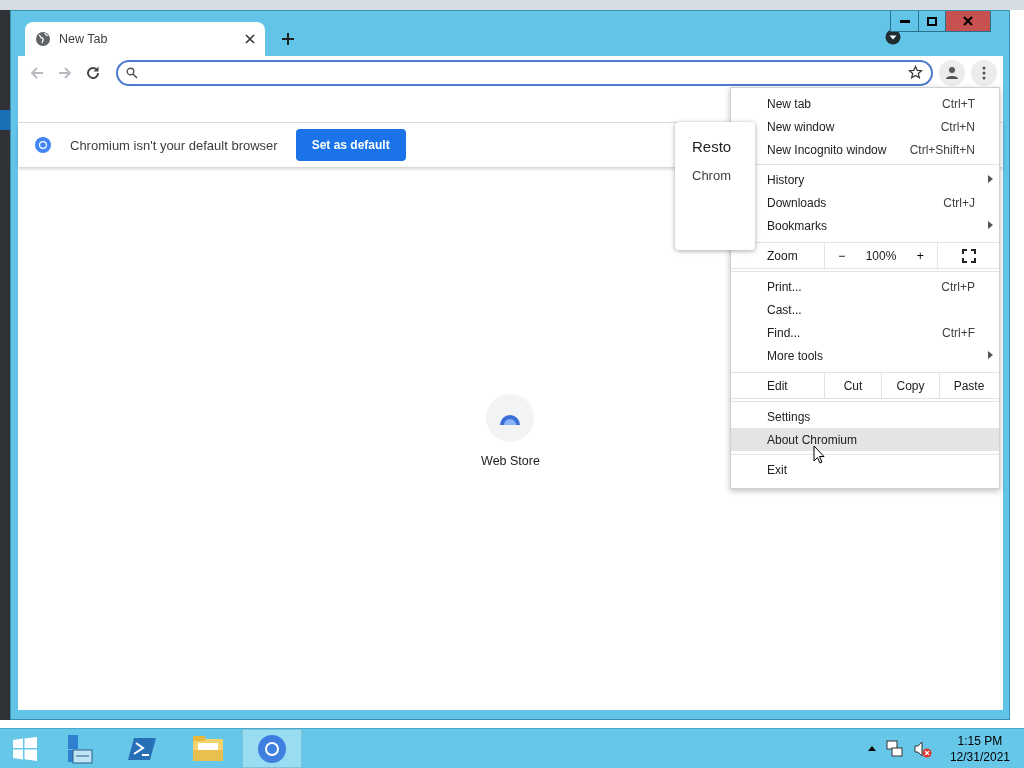 Image resolution: width=1024 pixels, height=768 pixels. I want to click on fullscreen-button, so click(968, 255).